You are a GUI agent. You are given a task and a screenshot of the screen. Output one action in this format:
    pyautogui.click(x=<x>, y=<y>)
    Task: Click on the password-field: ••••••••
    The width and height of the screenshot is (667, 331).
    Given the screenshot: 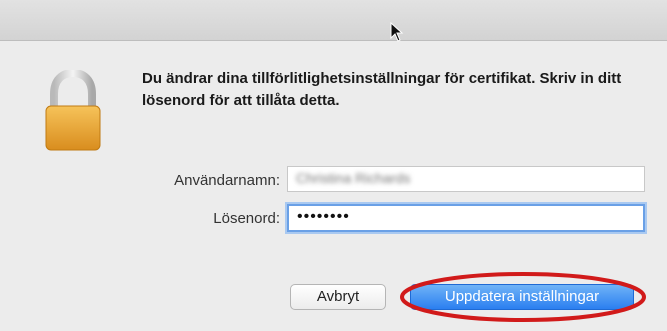 What is the action you would take?
    pyautogui.click(x=466, y=218)
    